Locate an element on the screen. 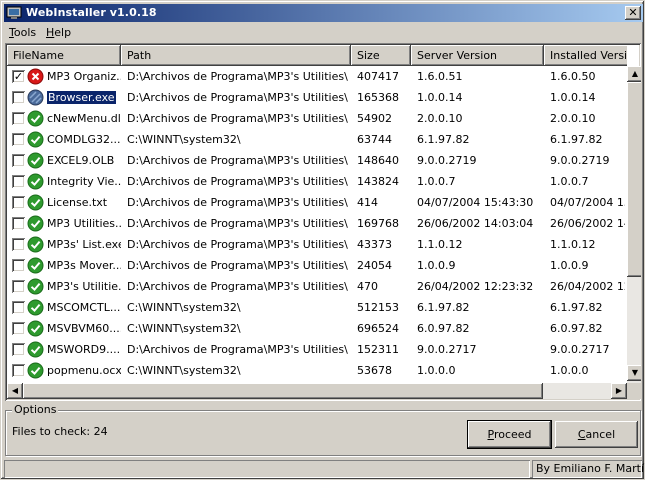 Image resolution: width=645 pixels, height=480 pixels. cell-server-version: 2.0.0.10 is located at coordinates (440, 118).